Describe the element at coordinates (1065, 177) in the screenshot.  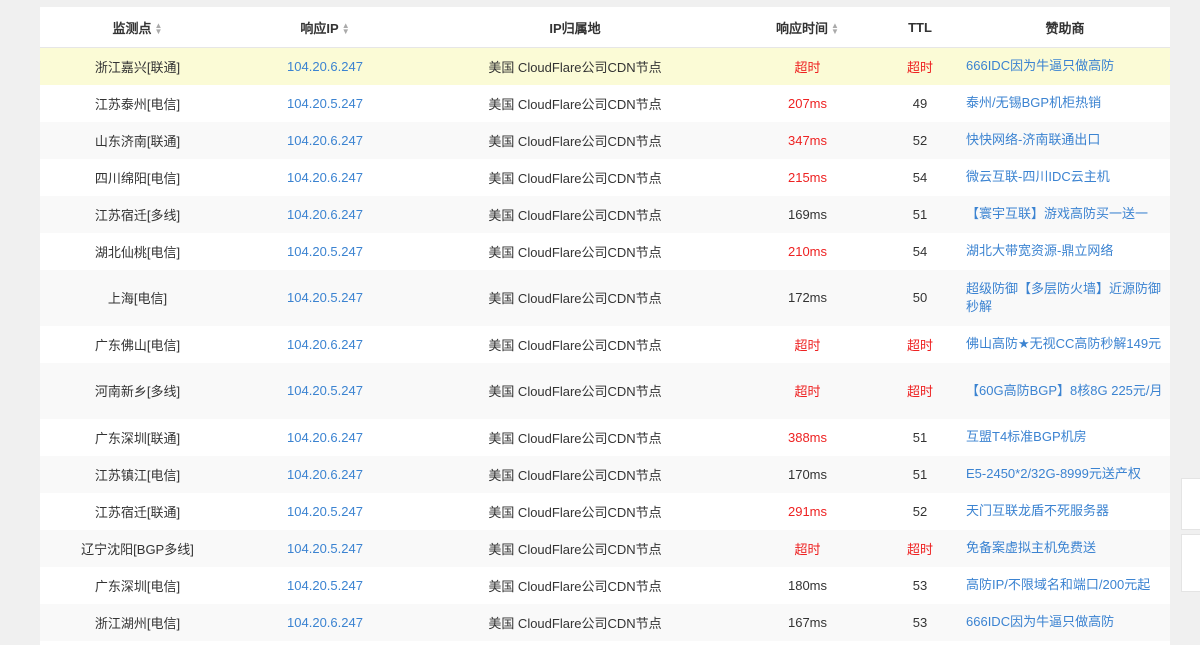
I see `sponsor-link: 微云互联-四川IDC云主机` at that location.